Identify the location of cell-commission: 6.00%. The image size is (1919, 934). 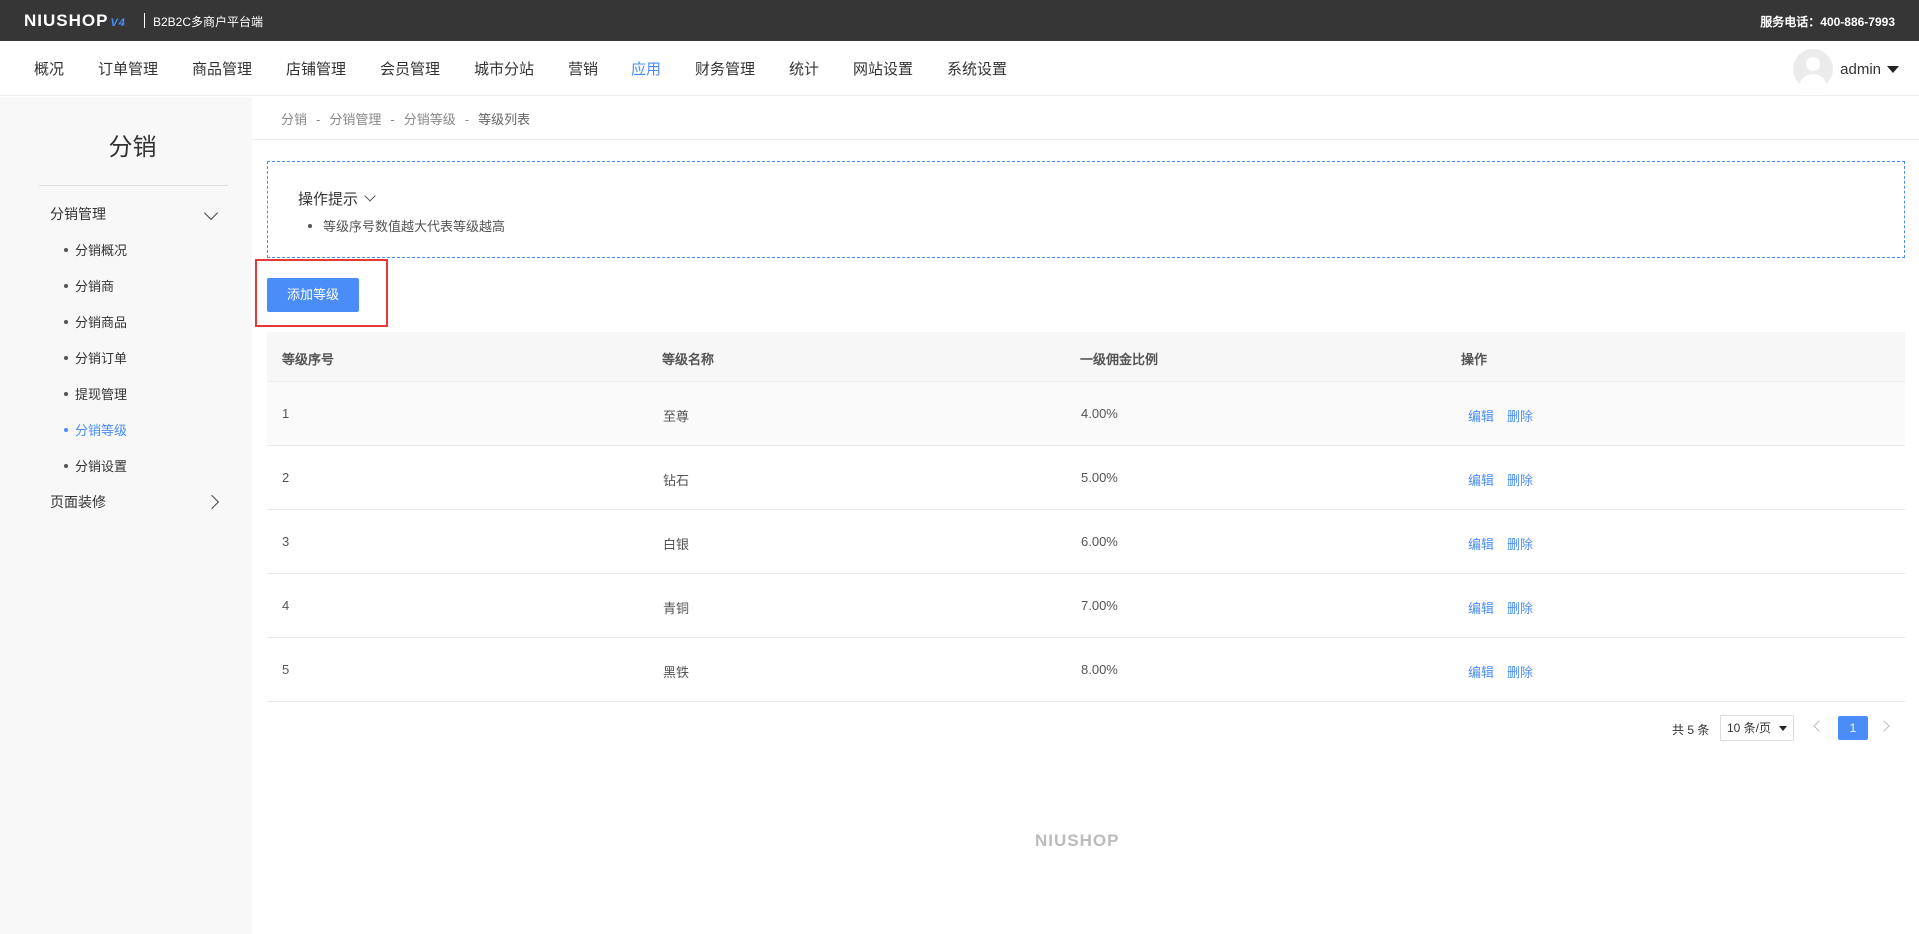
(1099, 541).